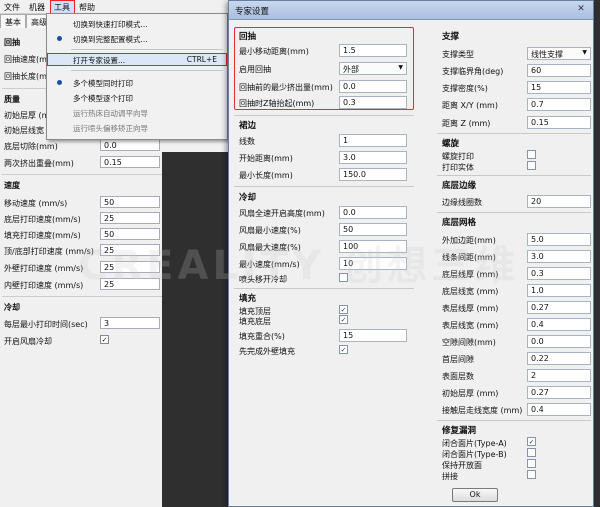 The height and width of the screenshot is (507, 600). I want to click on infill-overlap-input: 15, so click(373, 335).